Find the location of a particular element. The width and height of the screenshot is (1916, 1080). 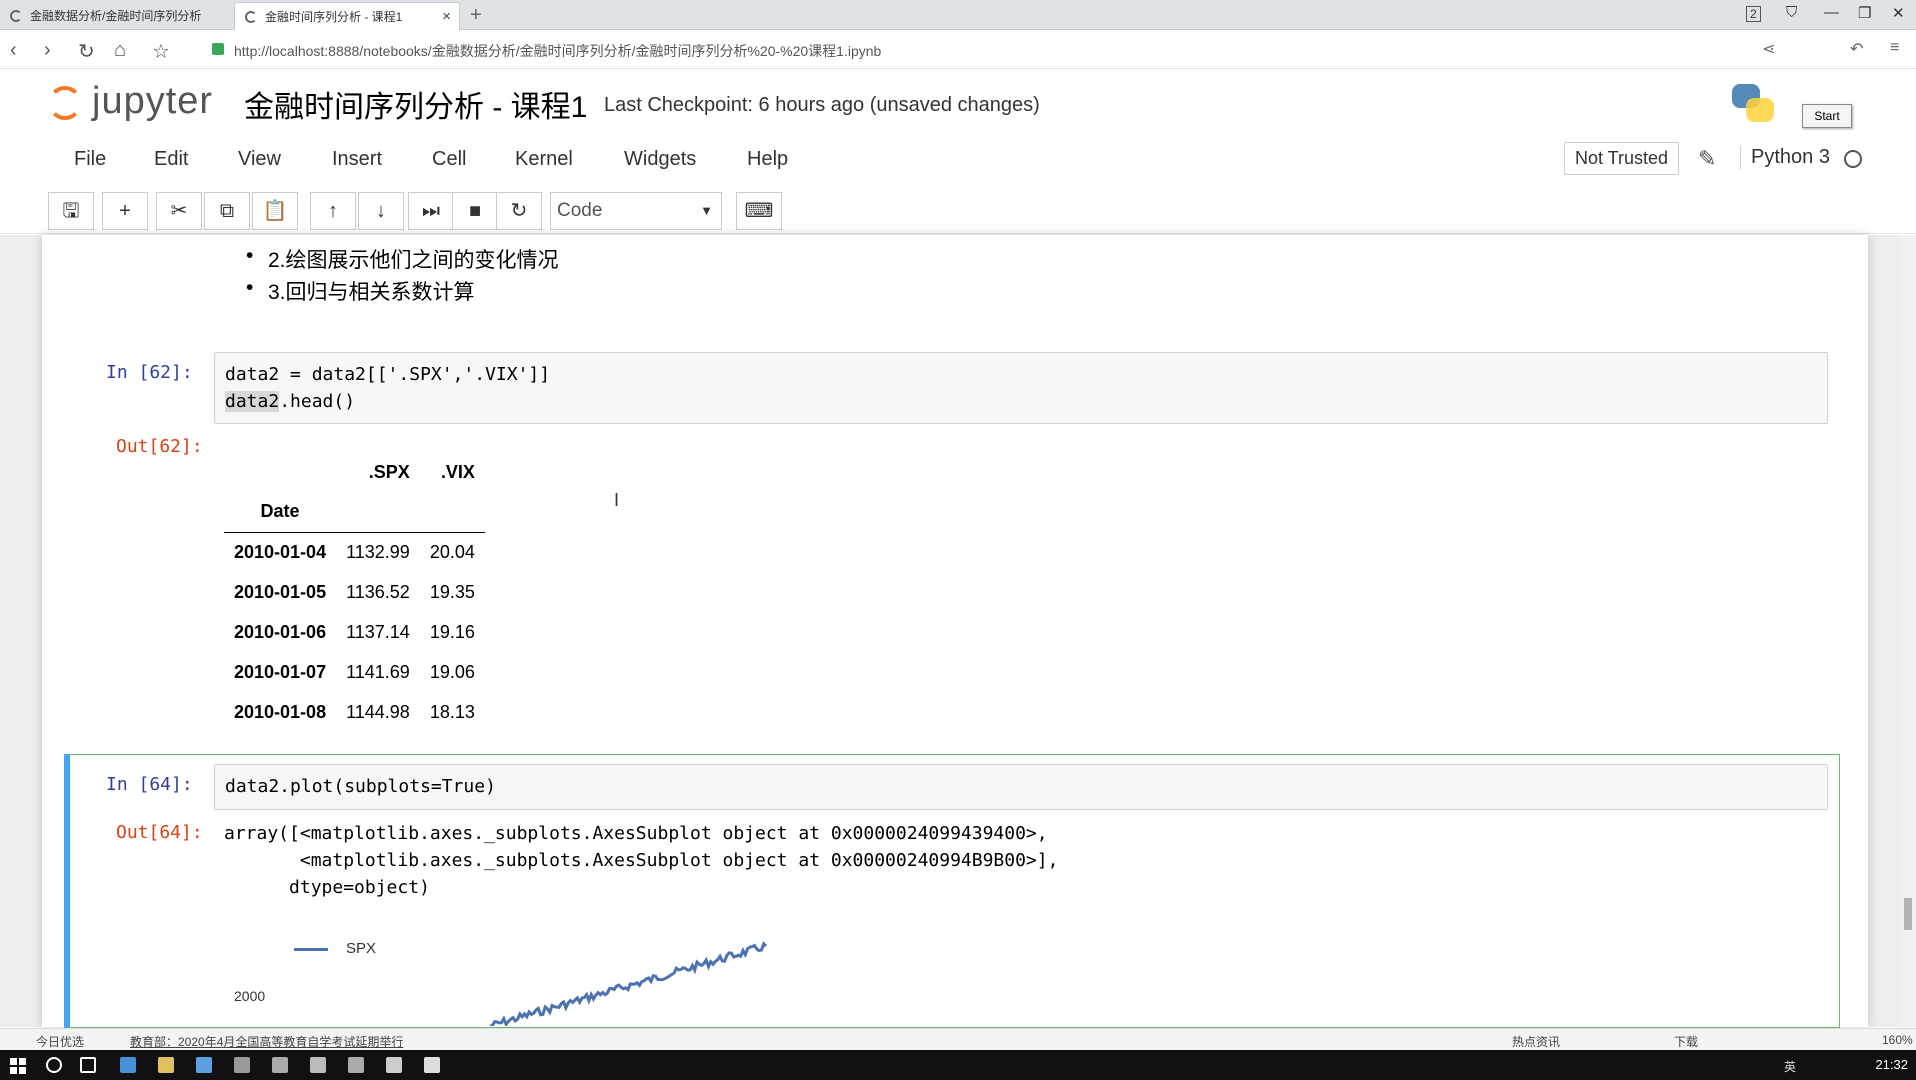

table-row: 2010-01-05 1136.52 19.35 is located at coordinates (354, 592).